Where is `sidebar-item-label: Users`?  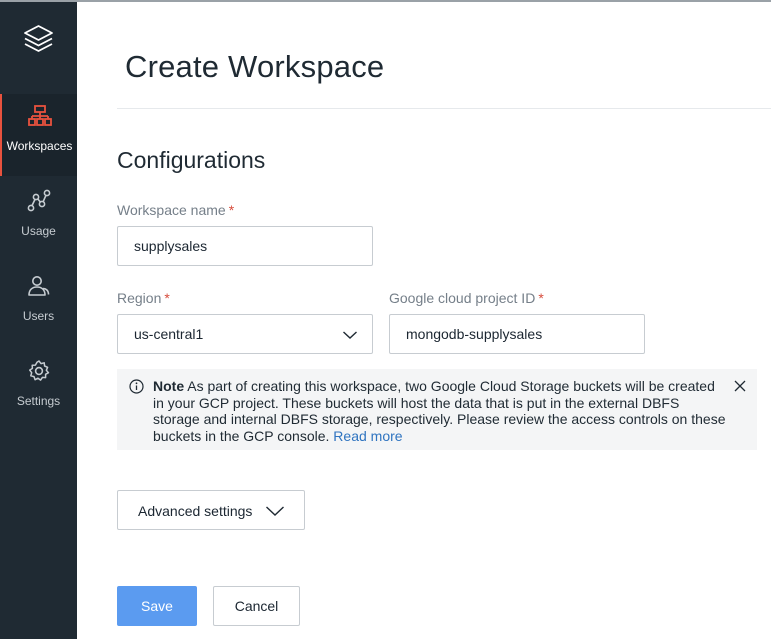 sidebar-item-label: Users is located at coordinates (38, 316).